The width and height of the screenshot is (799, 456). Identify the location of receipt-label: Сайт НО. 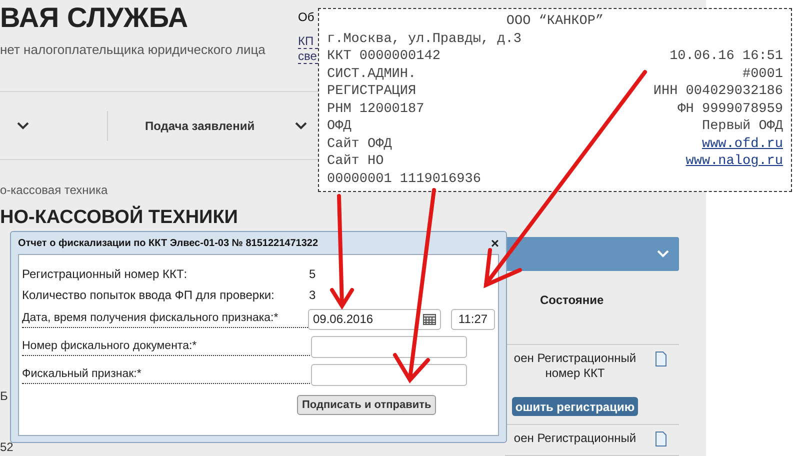
(355, 161).